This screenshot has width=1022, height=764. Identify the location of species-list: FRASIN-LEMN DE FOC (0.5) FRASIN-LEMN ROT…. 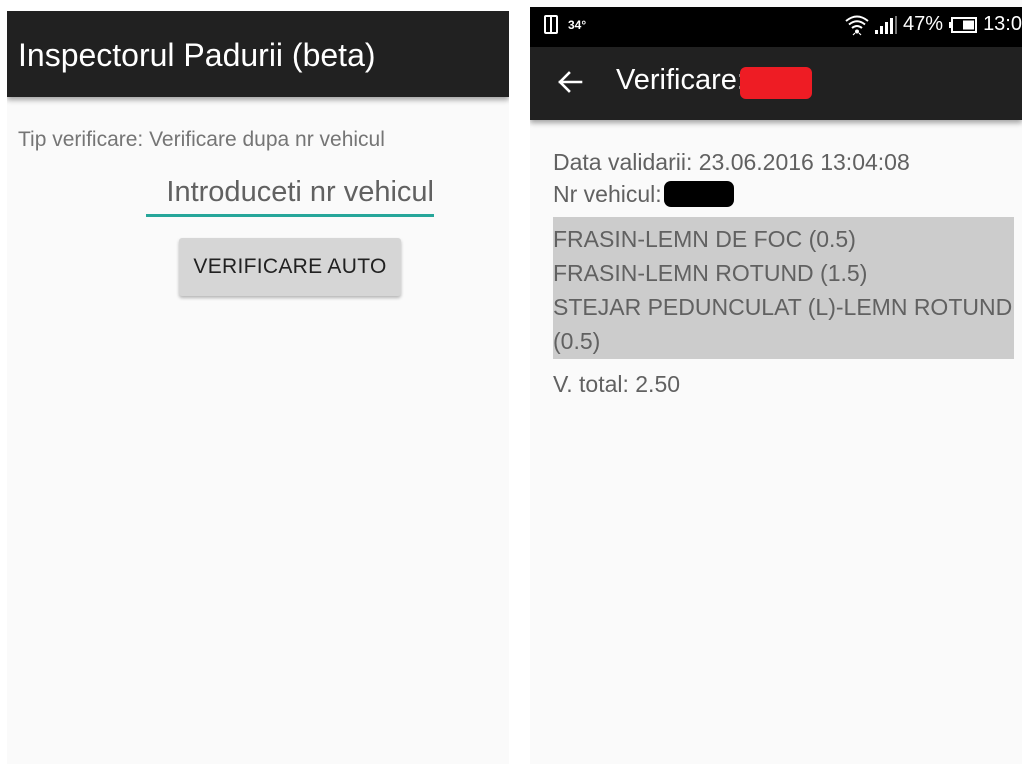
(783, 288).